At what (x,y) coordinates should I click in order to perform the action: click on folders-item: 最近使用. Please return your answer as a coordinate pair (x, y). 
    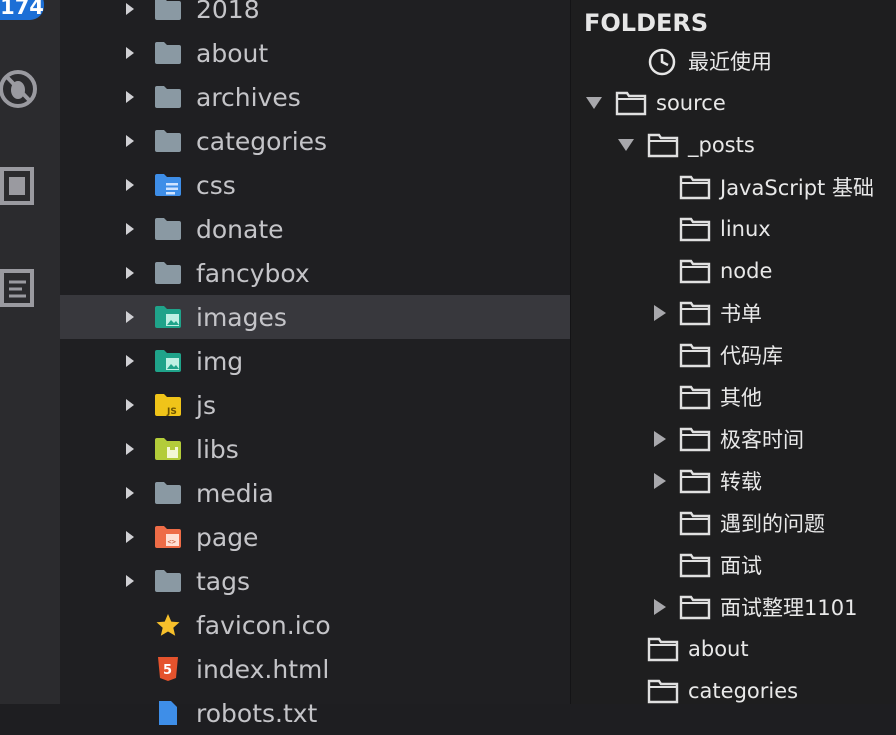
    Looking at the image, I should click on (733, 61).